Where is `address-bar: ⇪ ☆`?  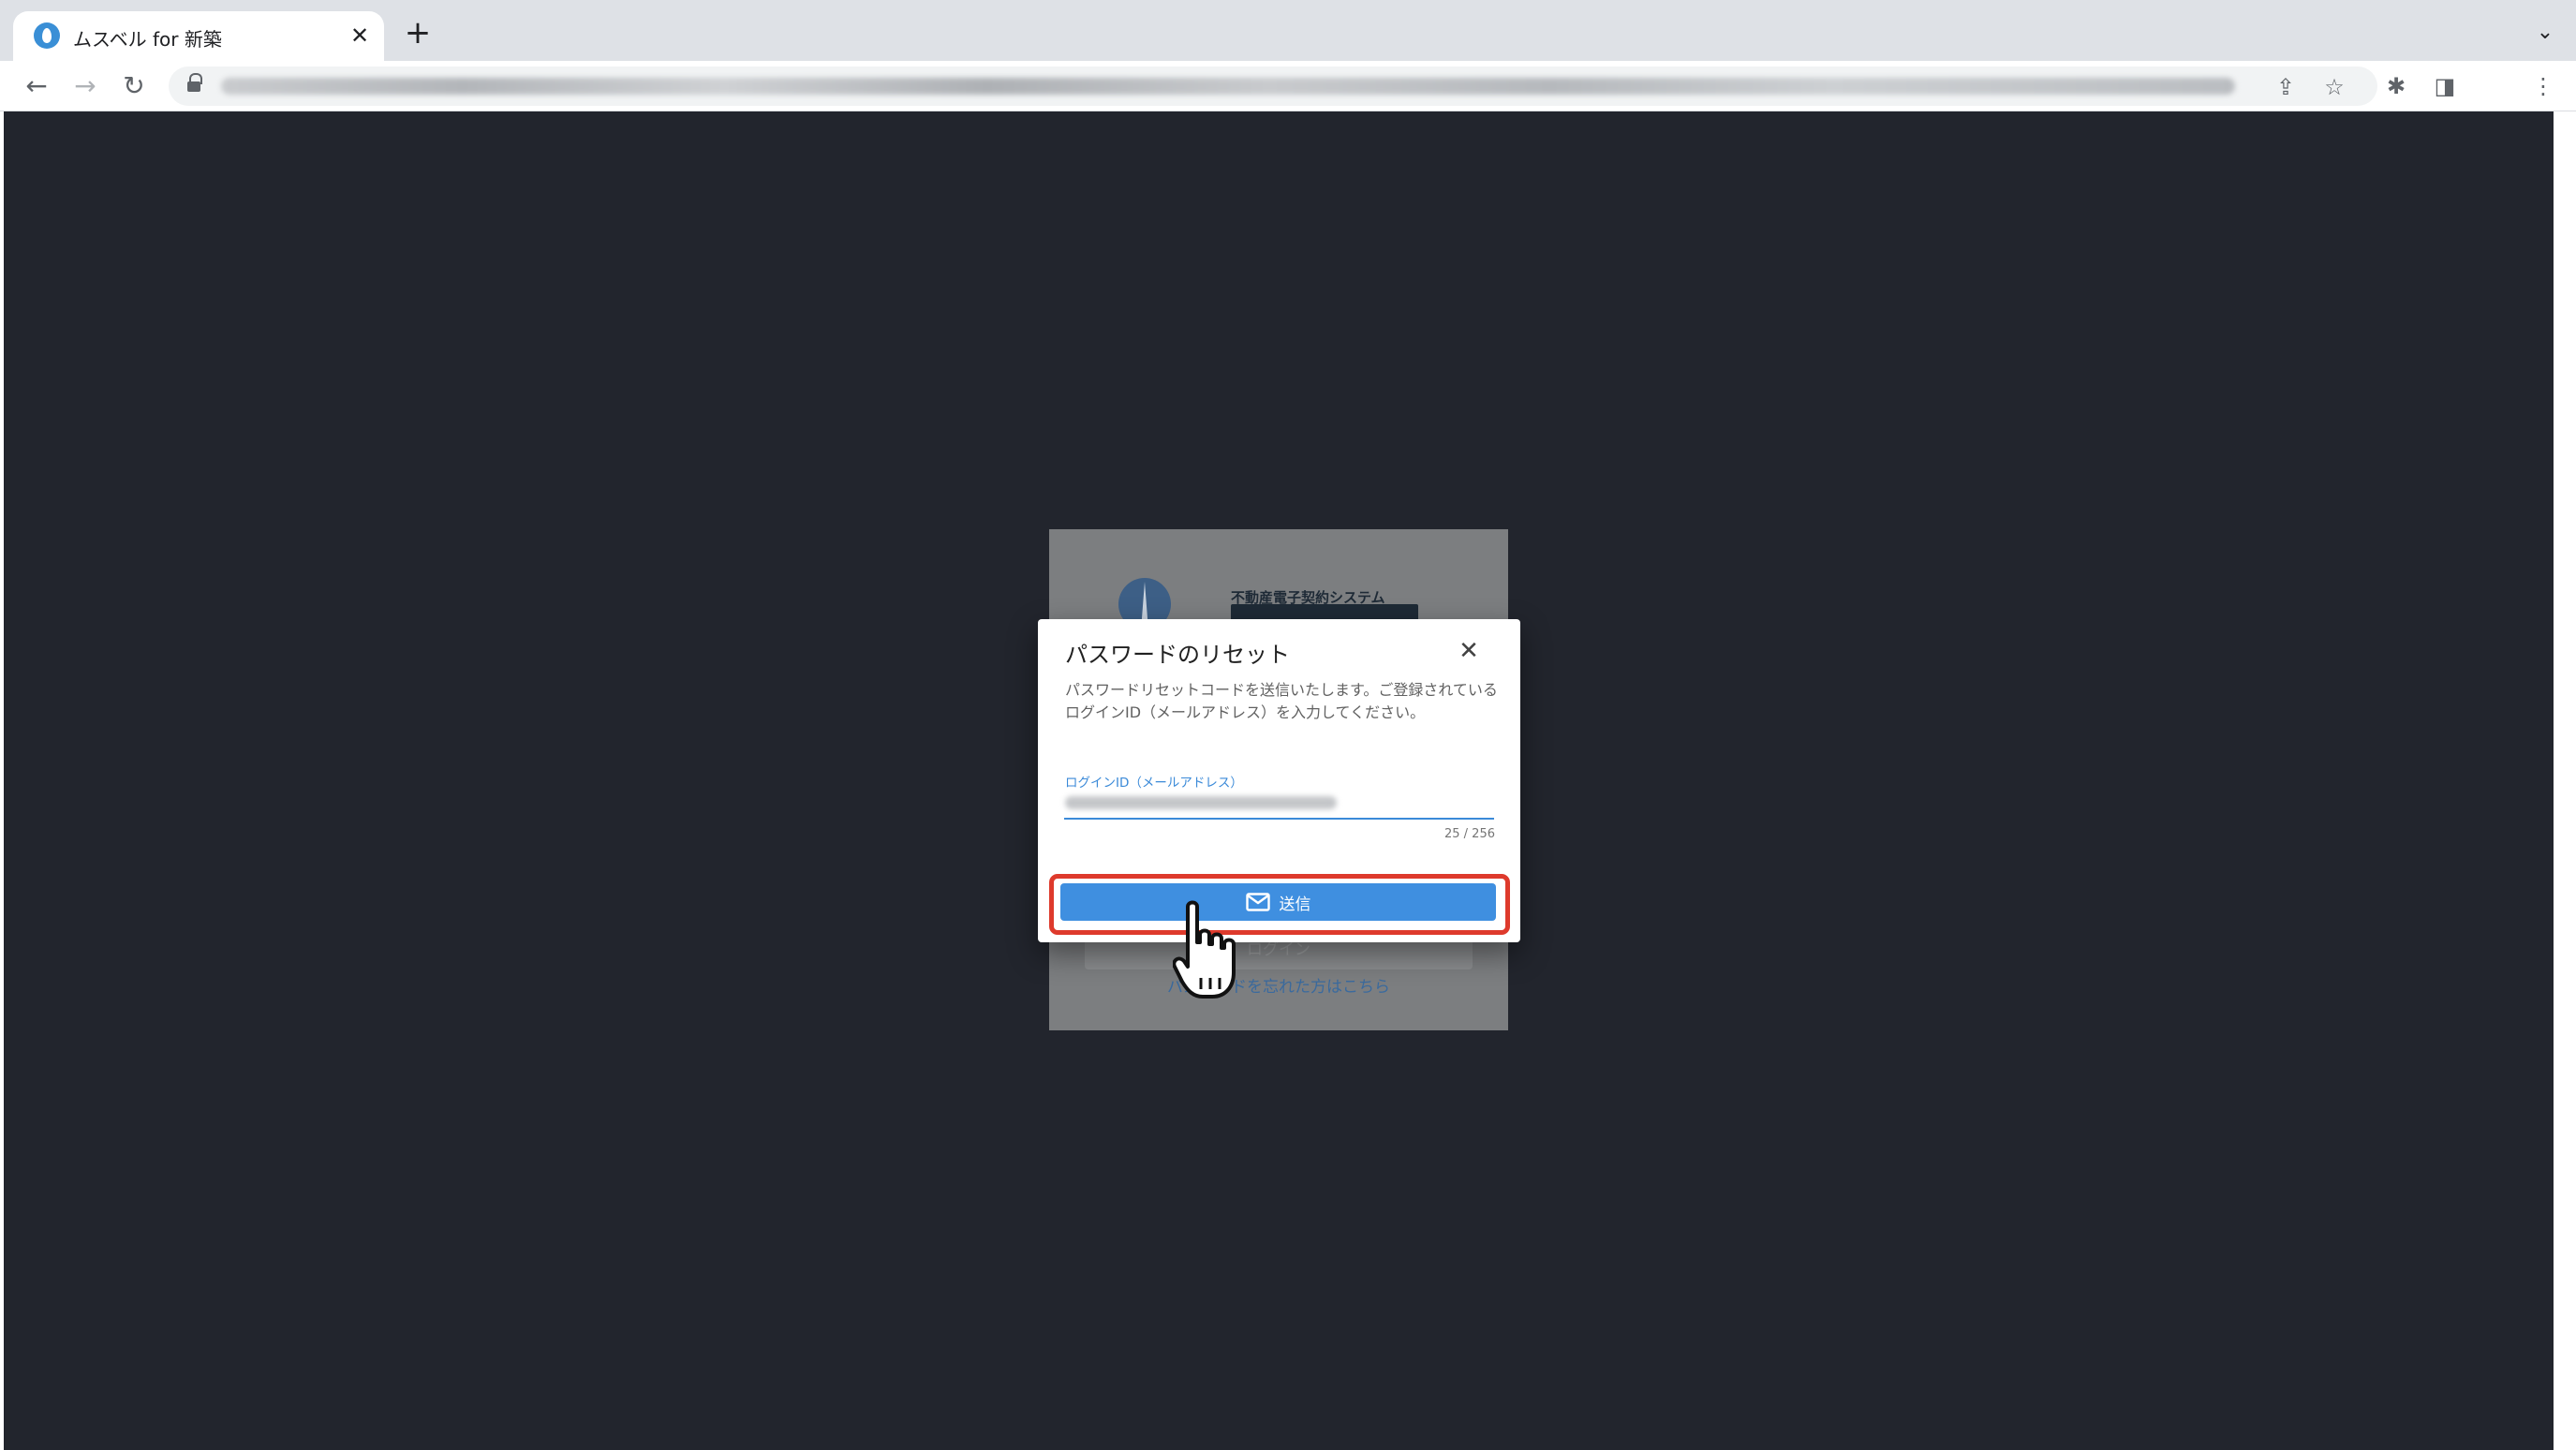
address-bar: ⇪ ☆ is located at coordinates (1273, 86).